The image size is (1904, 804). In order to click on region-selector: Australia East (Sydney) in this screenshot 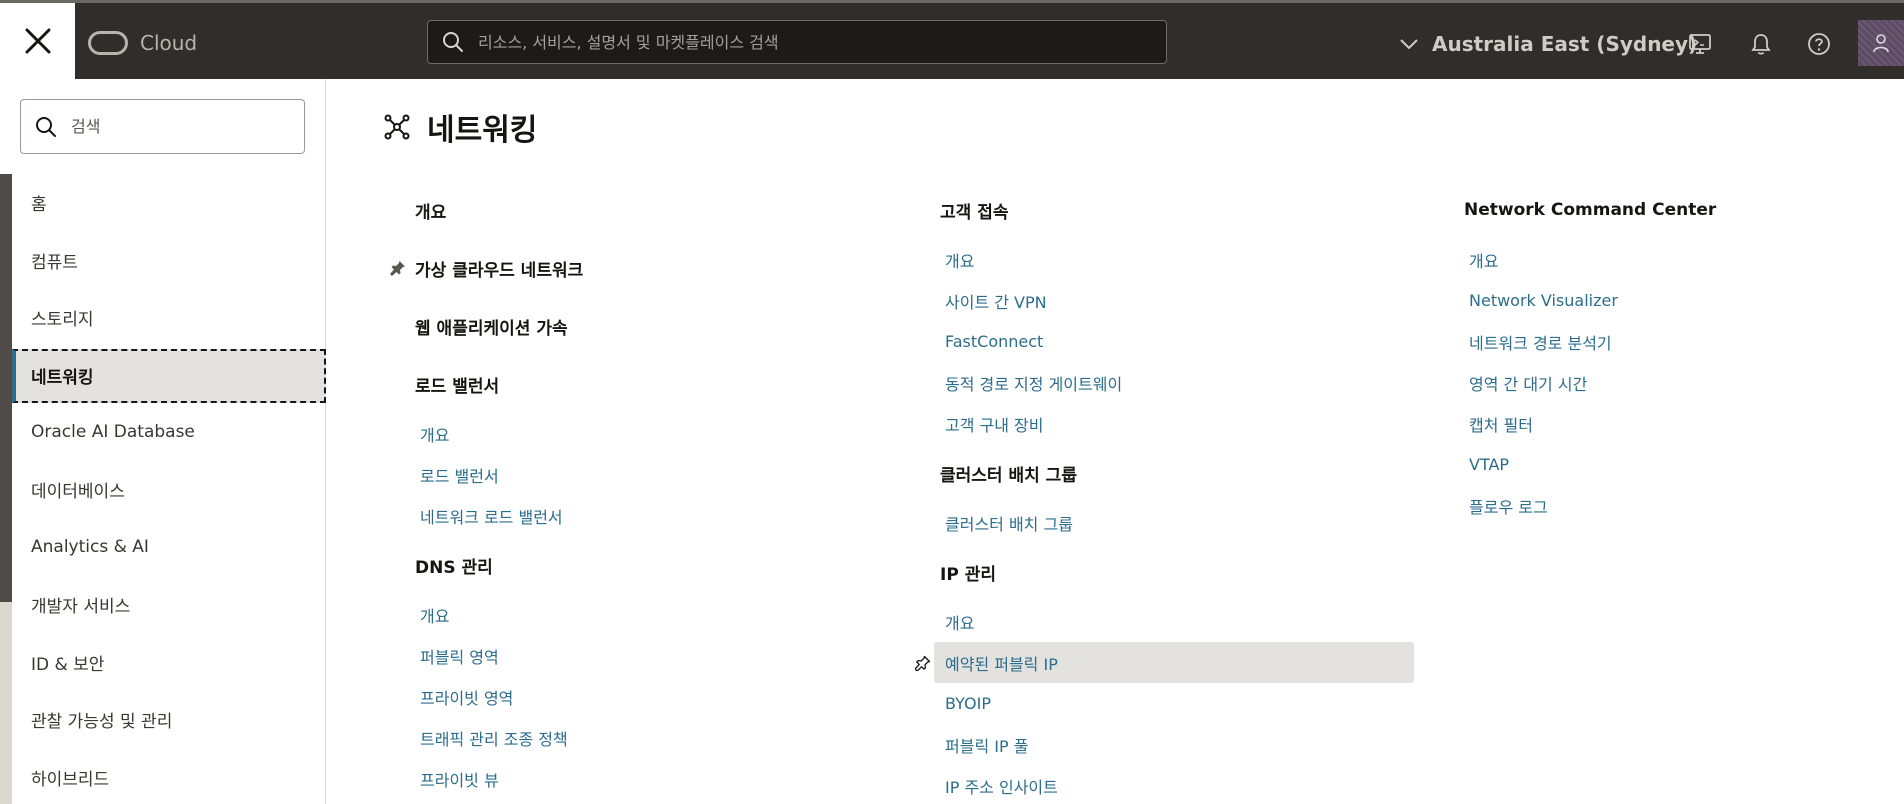, I will do `click(1548, 44)`.